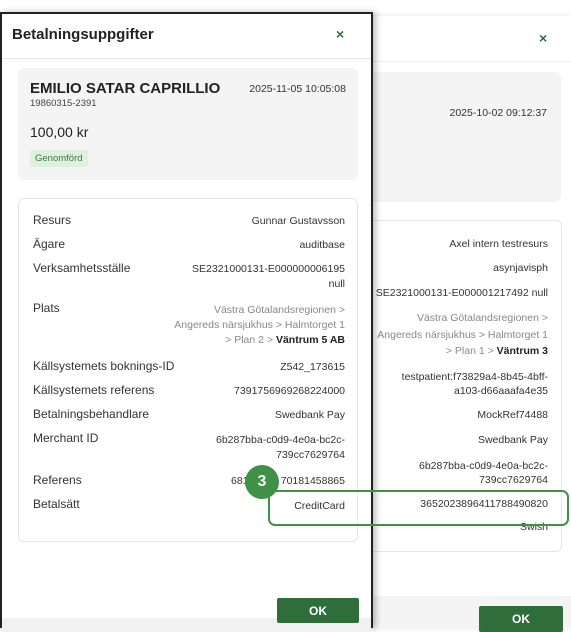  What do you see at coordinates (467, 137) in the screenshot?
I see `background-summary-card: 2025-10-02 09:12:37` at bounding box center [467, 137].